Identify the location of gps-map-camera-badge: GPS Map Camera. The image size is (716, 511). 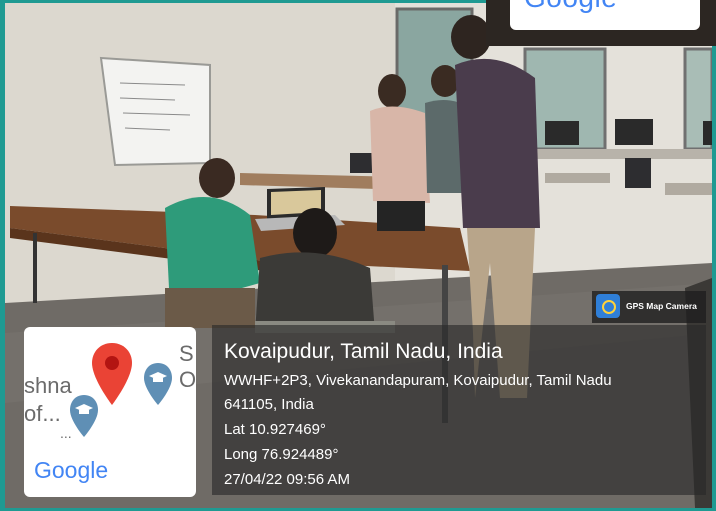
(649, 307).